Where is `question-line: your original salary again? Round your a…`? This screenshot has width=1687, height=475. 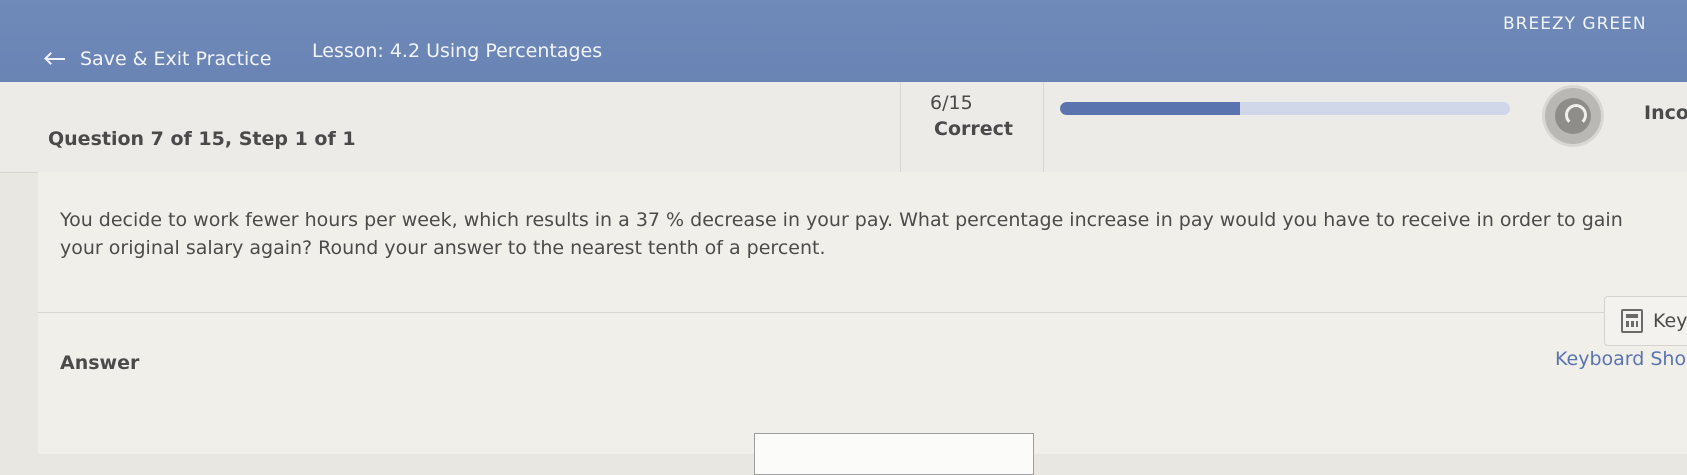
question-line: your original salary again? Round your a… is located at coordinates (443, 248).